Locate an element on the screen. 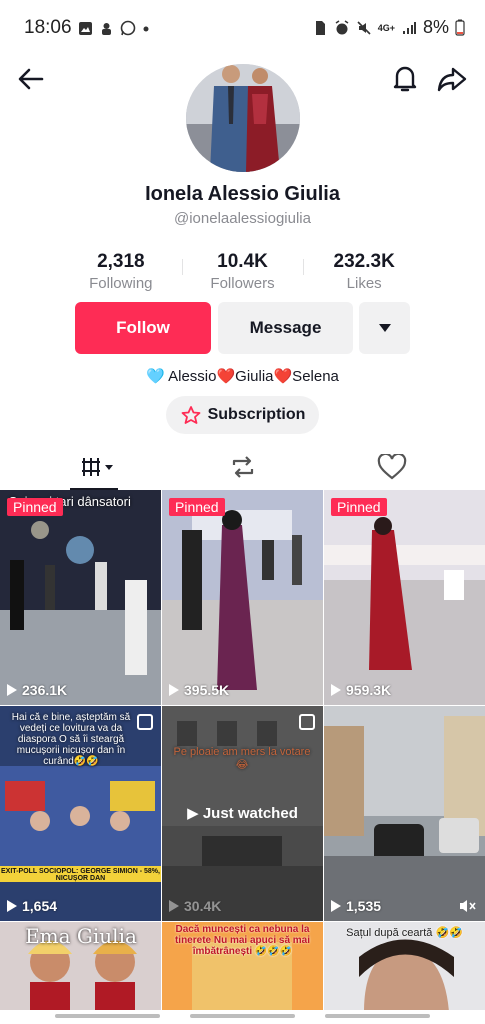 The height and width of the screenshot is (1024, 485). back-arrow-icon is located at coordinates (31, 79).